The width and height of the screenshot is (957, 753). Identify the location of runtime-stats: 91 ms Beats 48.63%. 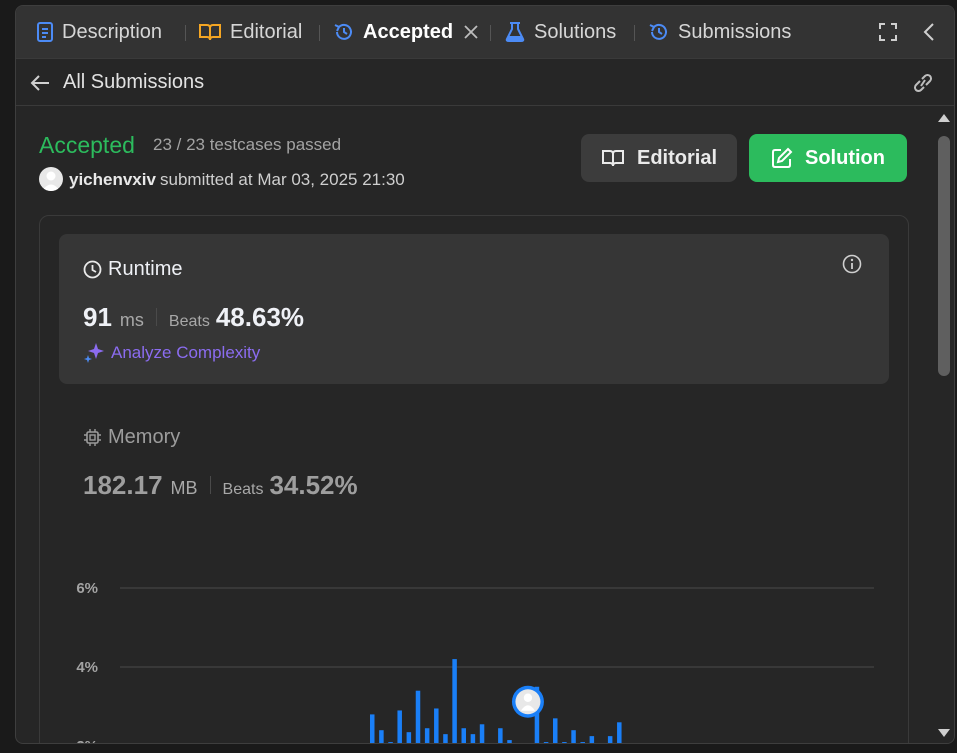
(193, 317).